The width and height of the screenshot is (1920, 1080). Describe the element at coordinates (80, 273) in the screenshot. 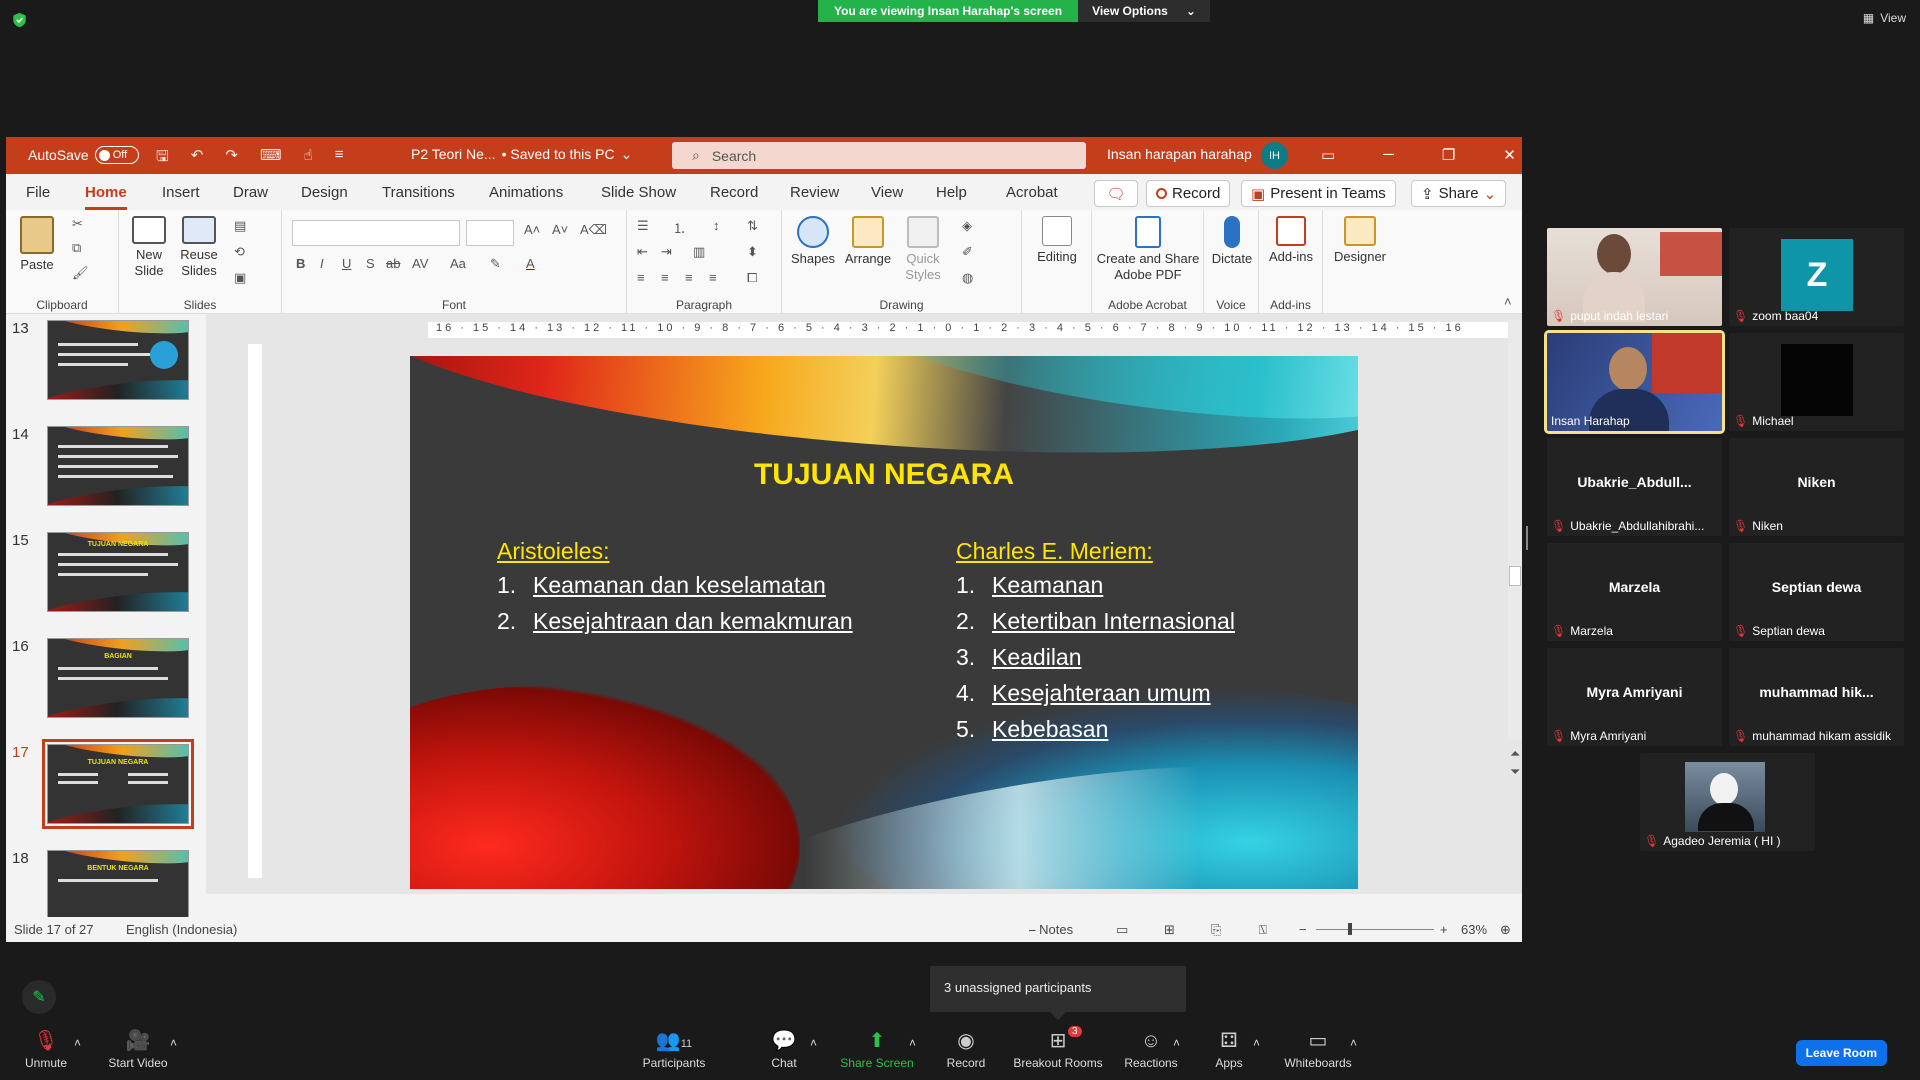

I see `format-painter-icon: 🖌` at that location.